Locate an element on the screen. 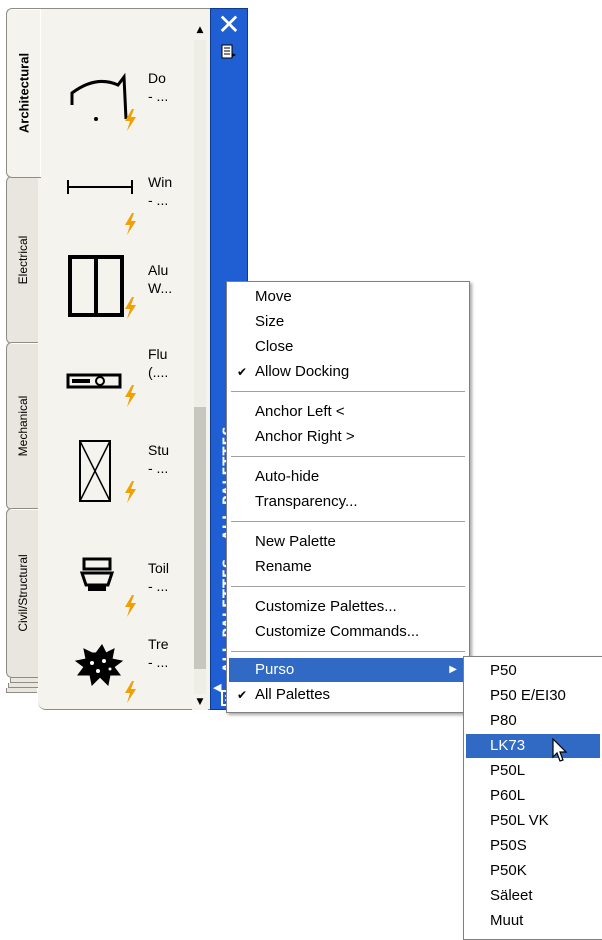  close-icon: ✕ is located at coordinates (229, 25).